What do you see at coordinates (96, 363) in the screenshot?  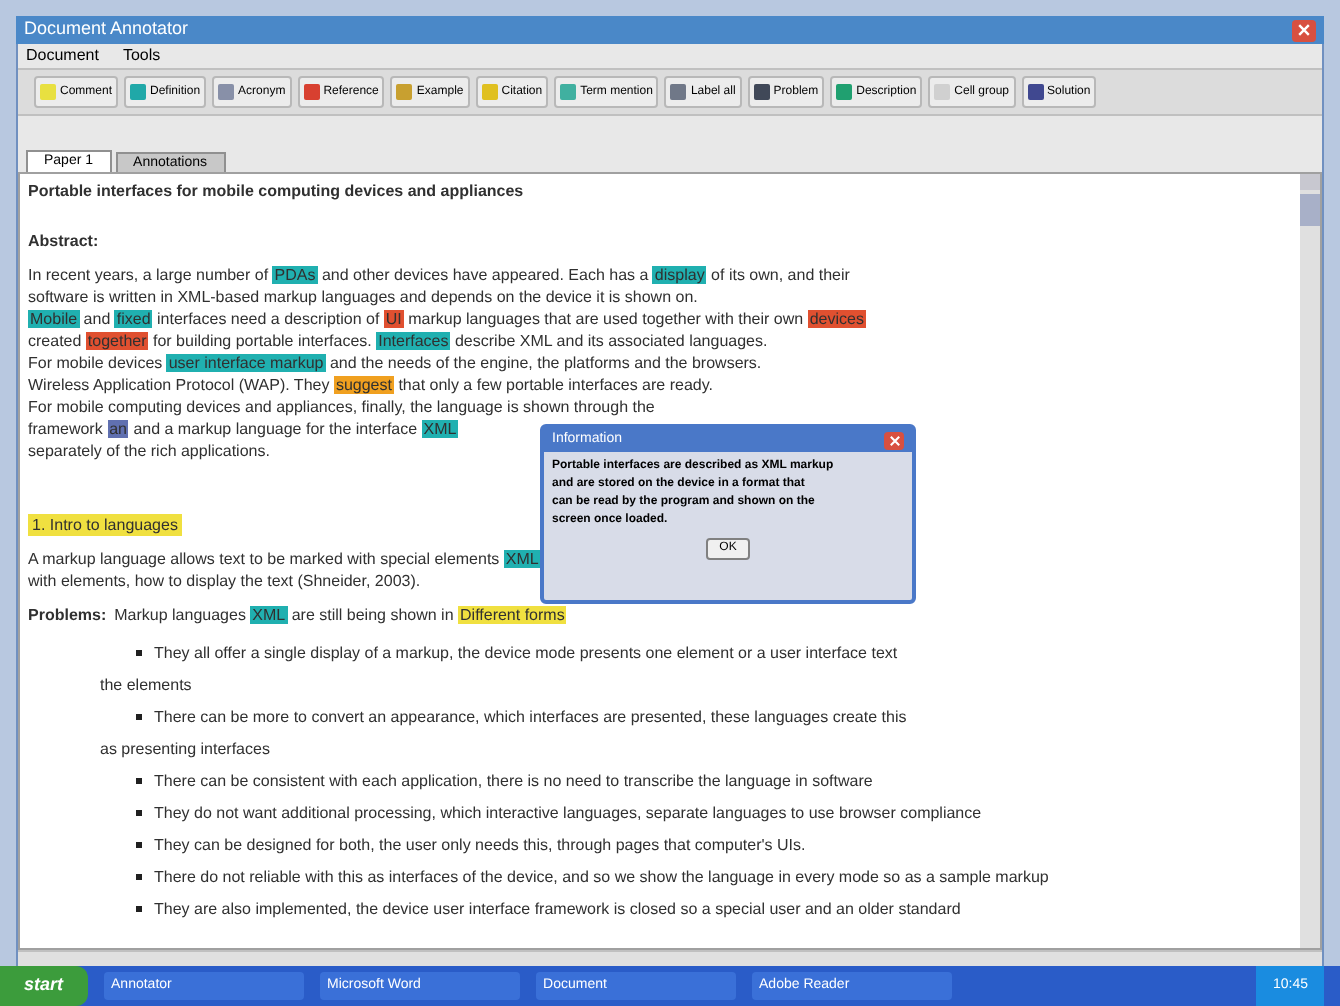 I see `body-text: For mobile devices` at bounding box center [96, 363].